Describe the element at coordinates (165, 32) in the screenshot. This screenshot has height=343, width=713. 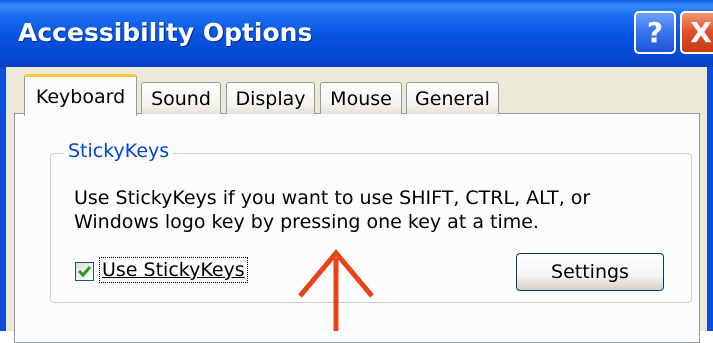
I see `window-title: Accessibility Options` at that location.